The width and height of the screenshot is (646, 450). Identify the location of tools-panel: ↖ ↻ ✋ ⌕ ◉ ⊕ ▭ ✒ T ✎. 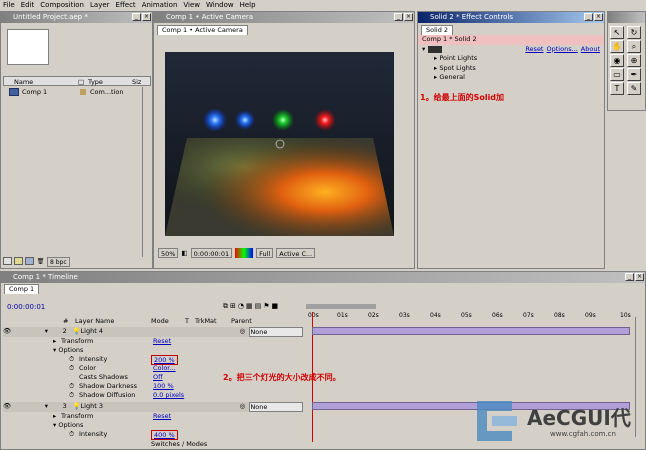
(626, 61).